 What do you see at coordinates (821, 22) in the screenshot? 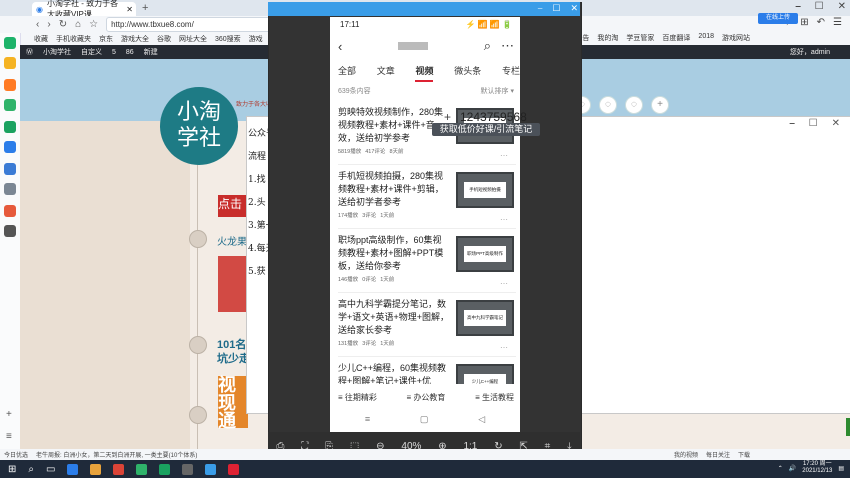
I see `undo-icon: ↶` at bounding box center [821, 22].